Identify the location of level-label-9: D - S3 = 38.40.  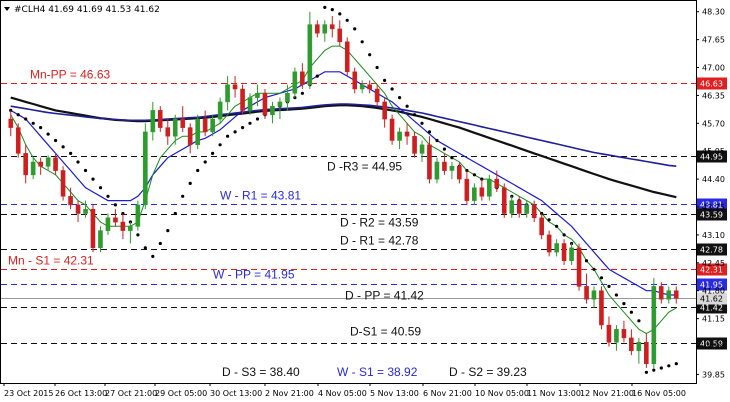
(261, 372).